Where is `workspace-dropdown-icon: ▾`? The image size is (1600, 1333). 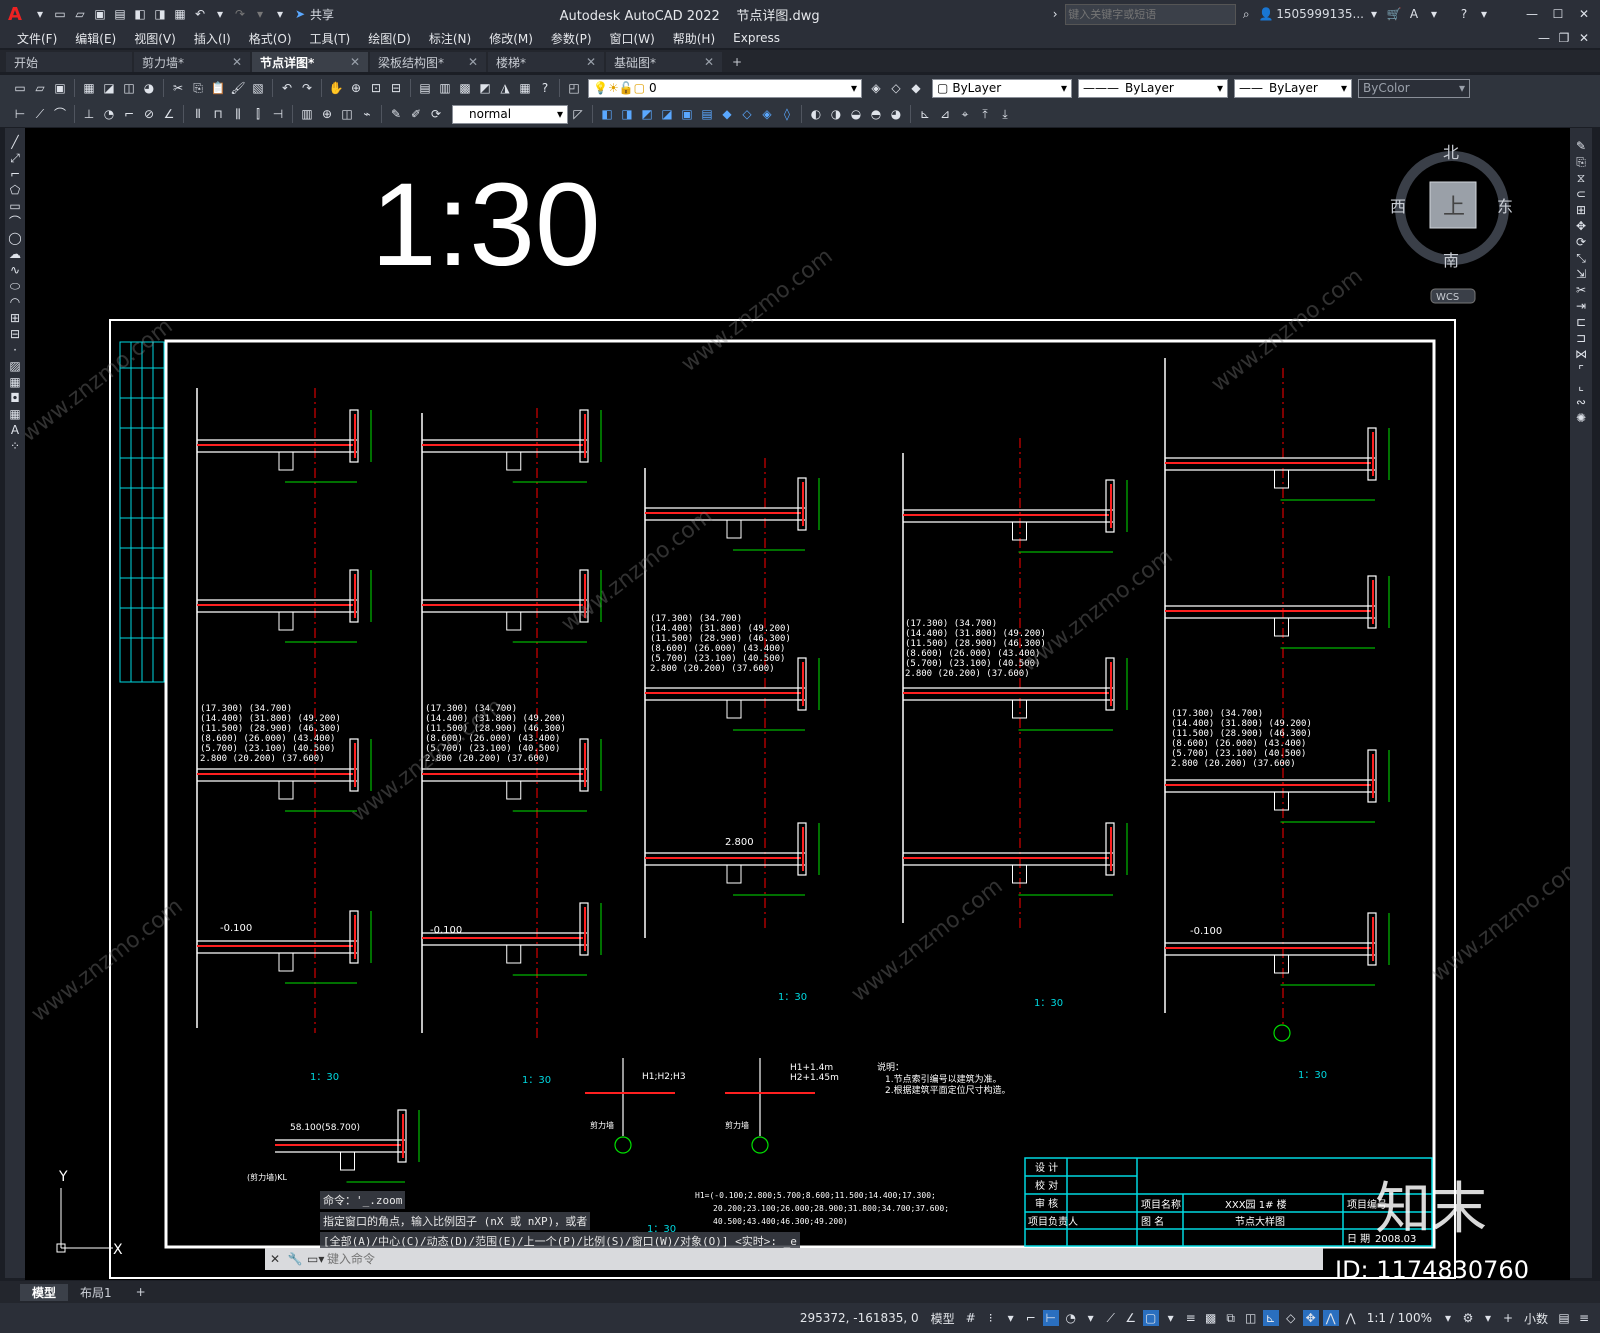 workspace-dropdown-icon: ▾ is located at coordinates (1488, 1318).